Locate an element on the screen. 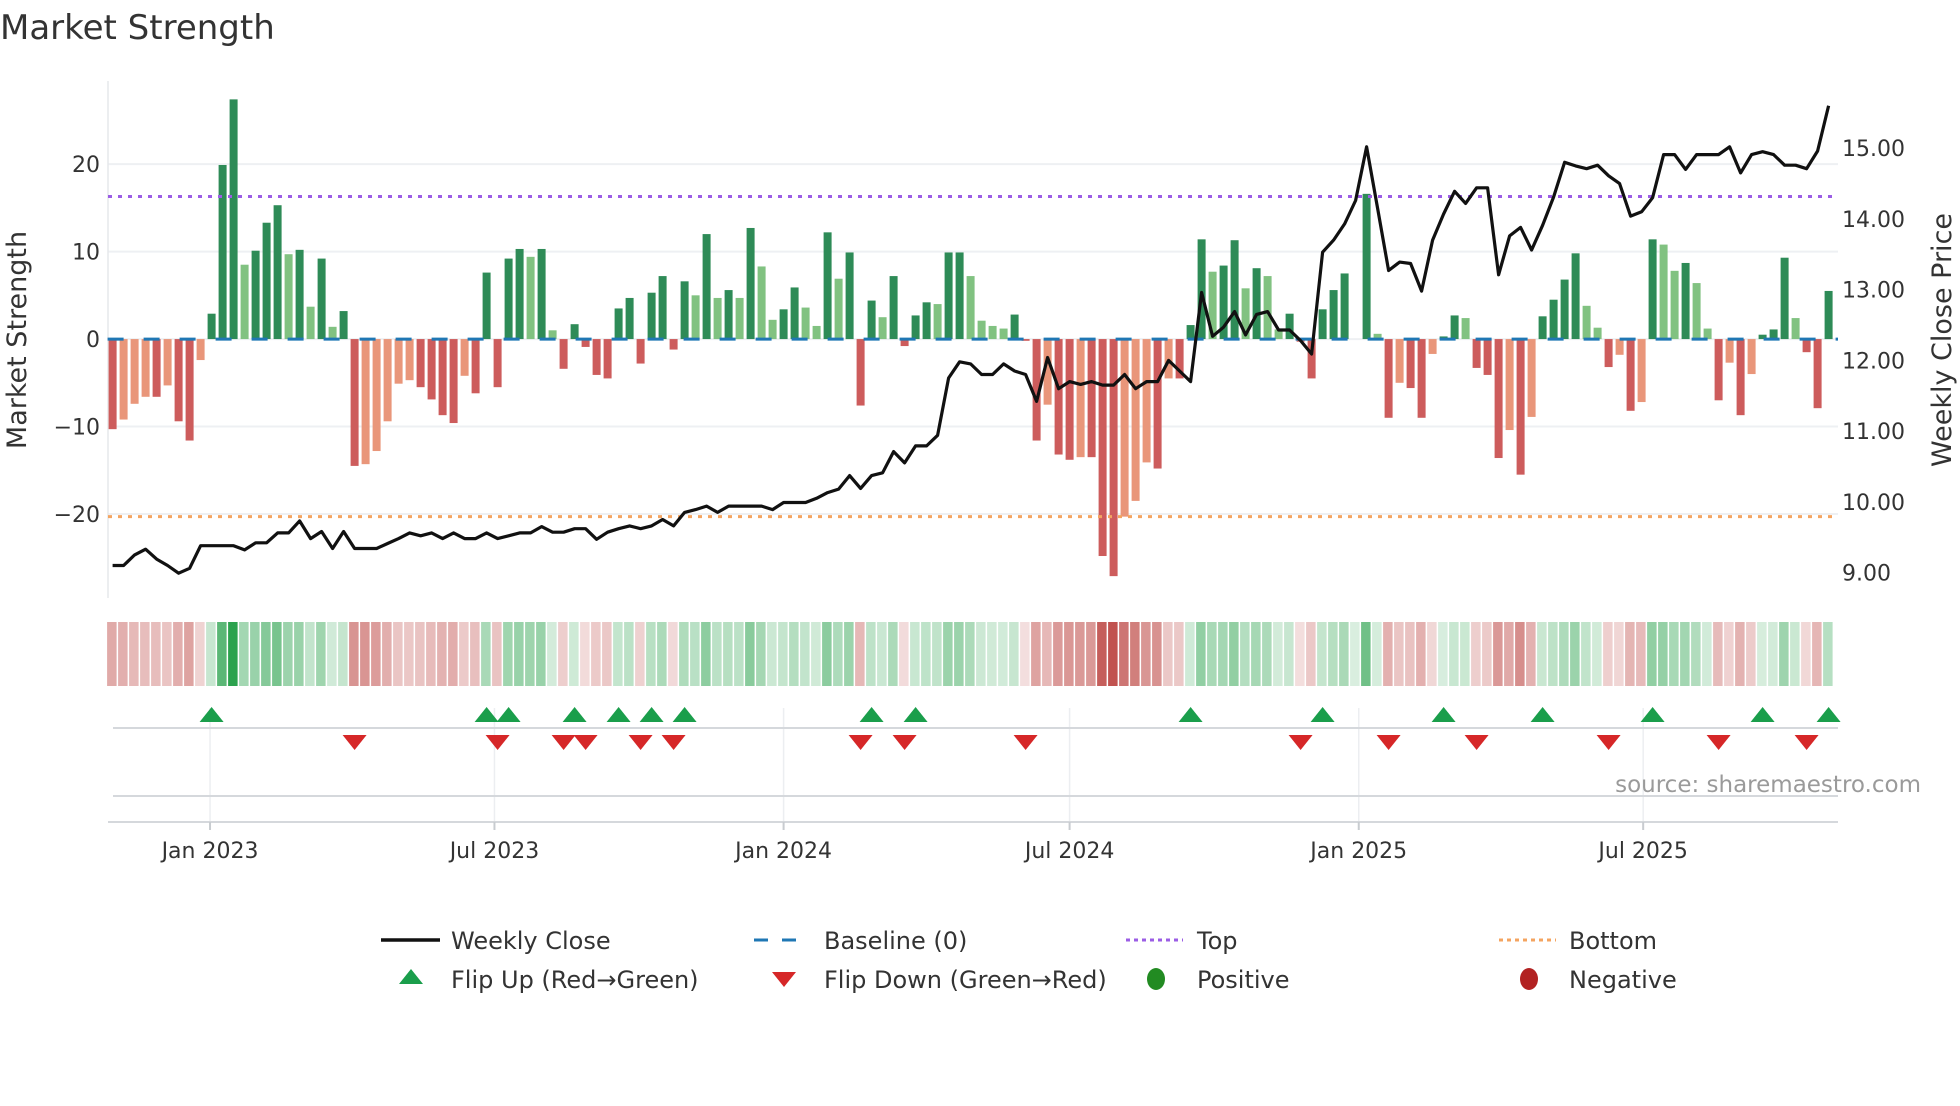 The height and width of the screenshot is (1106, 1960). legend-item-negative: Negative is located at coordinates (1598, 980).